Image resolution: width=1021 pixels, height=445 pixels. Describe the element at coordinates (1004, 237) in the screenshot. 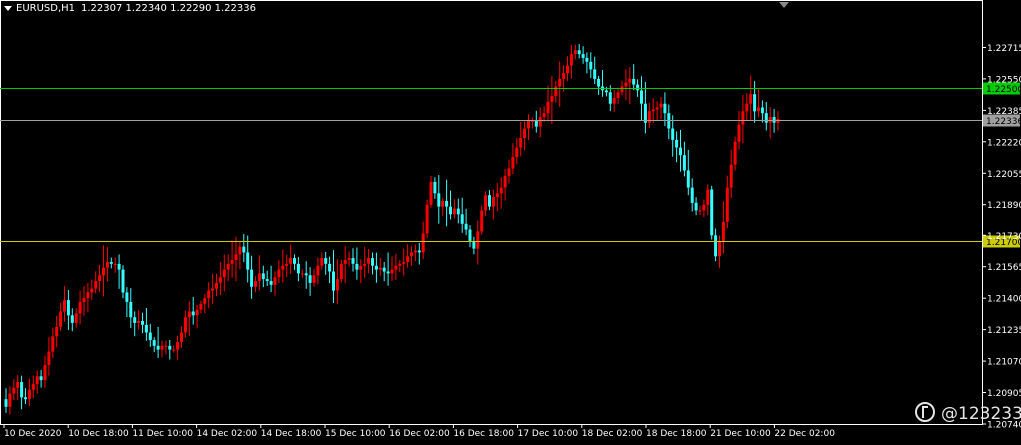

I see `y-tick-label: 1.21730` at that location.